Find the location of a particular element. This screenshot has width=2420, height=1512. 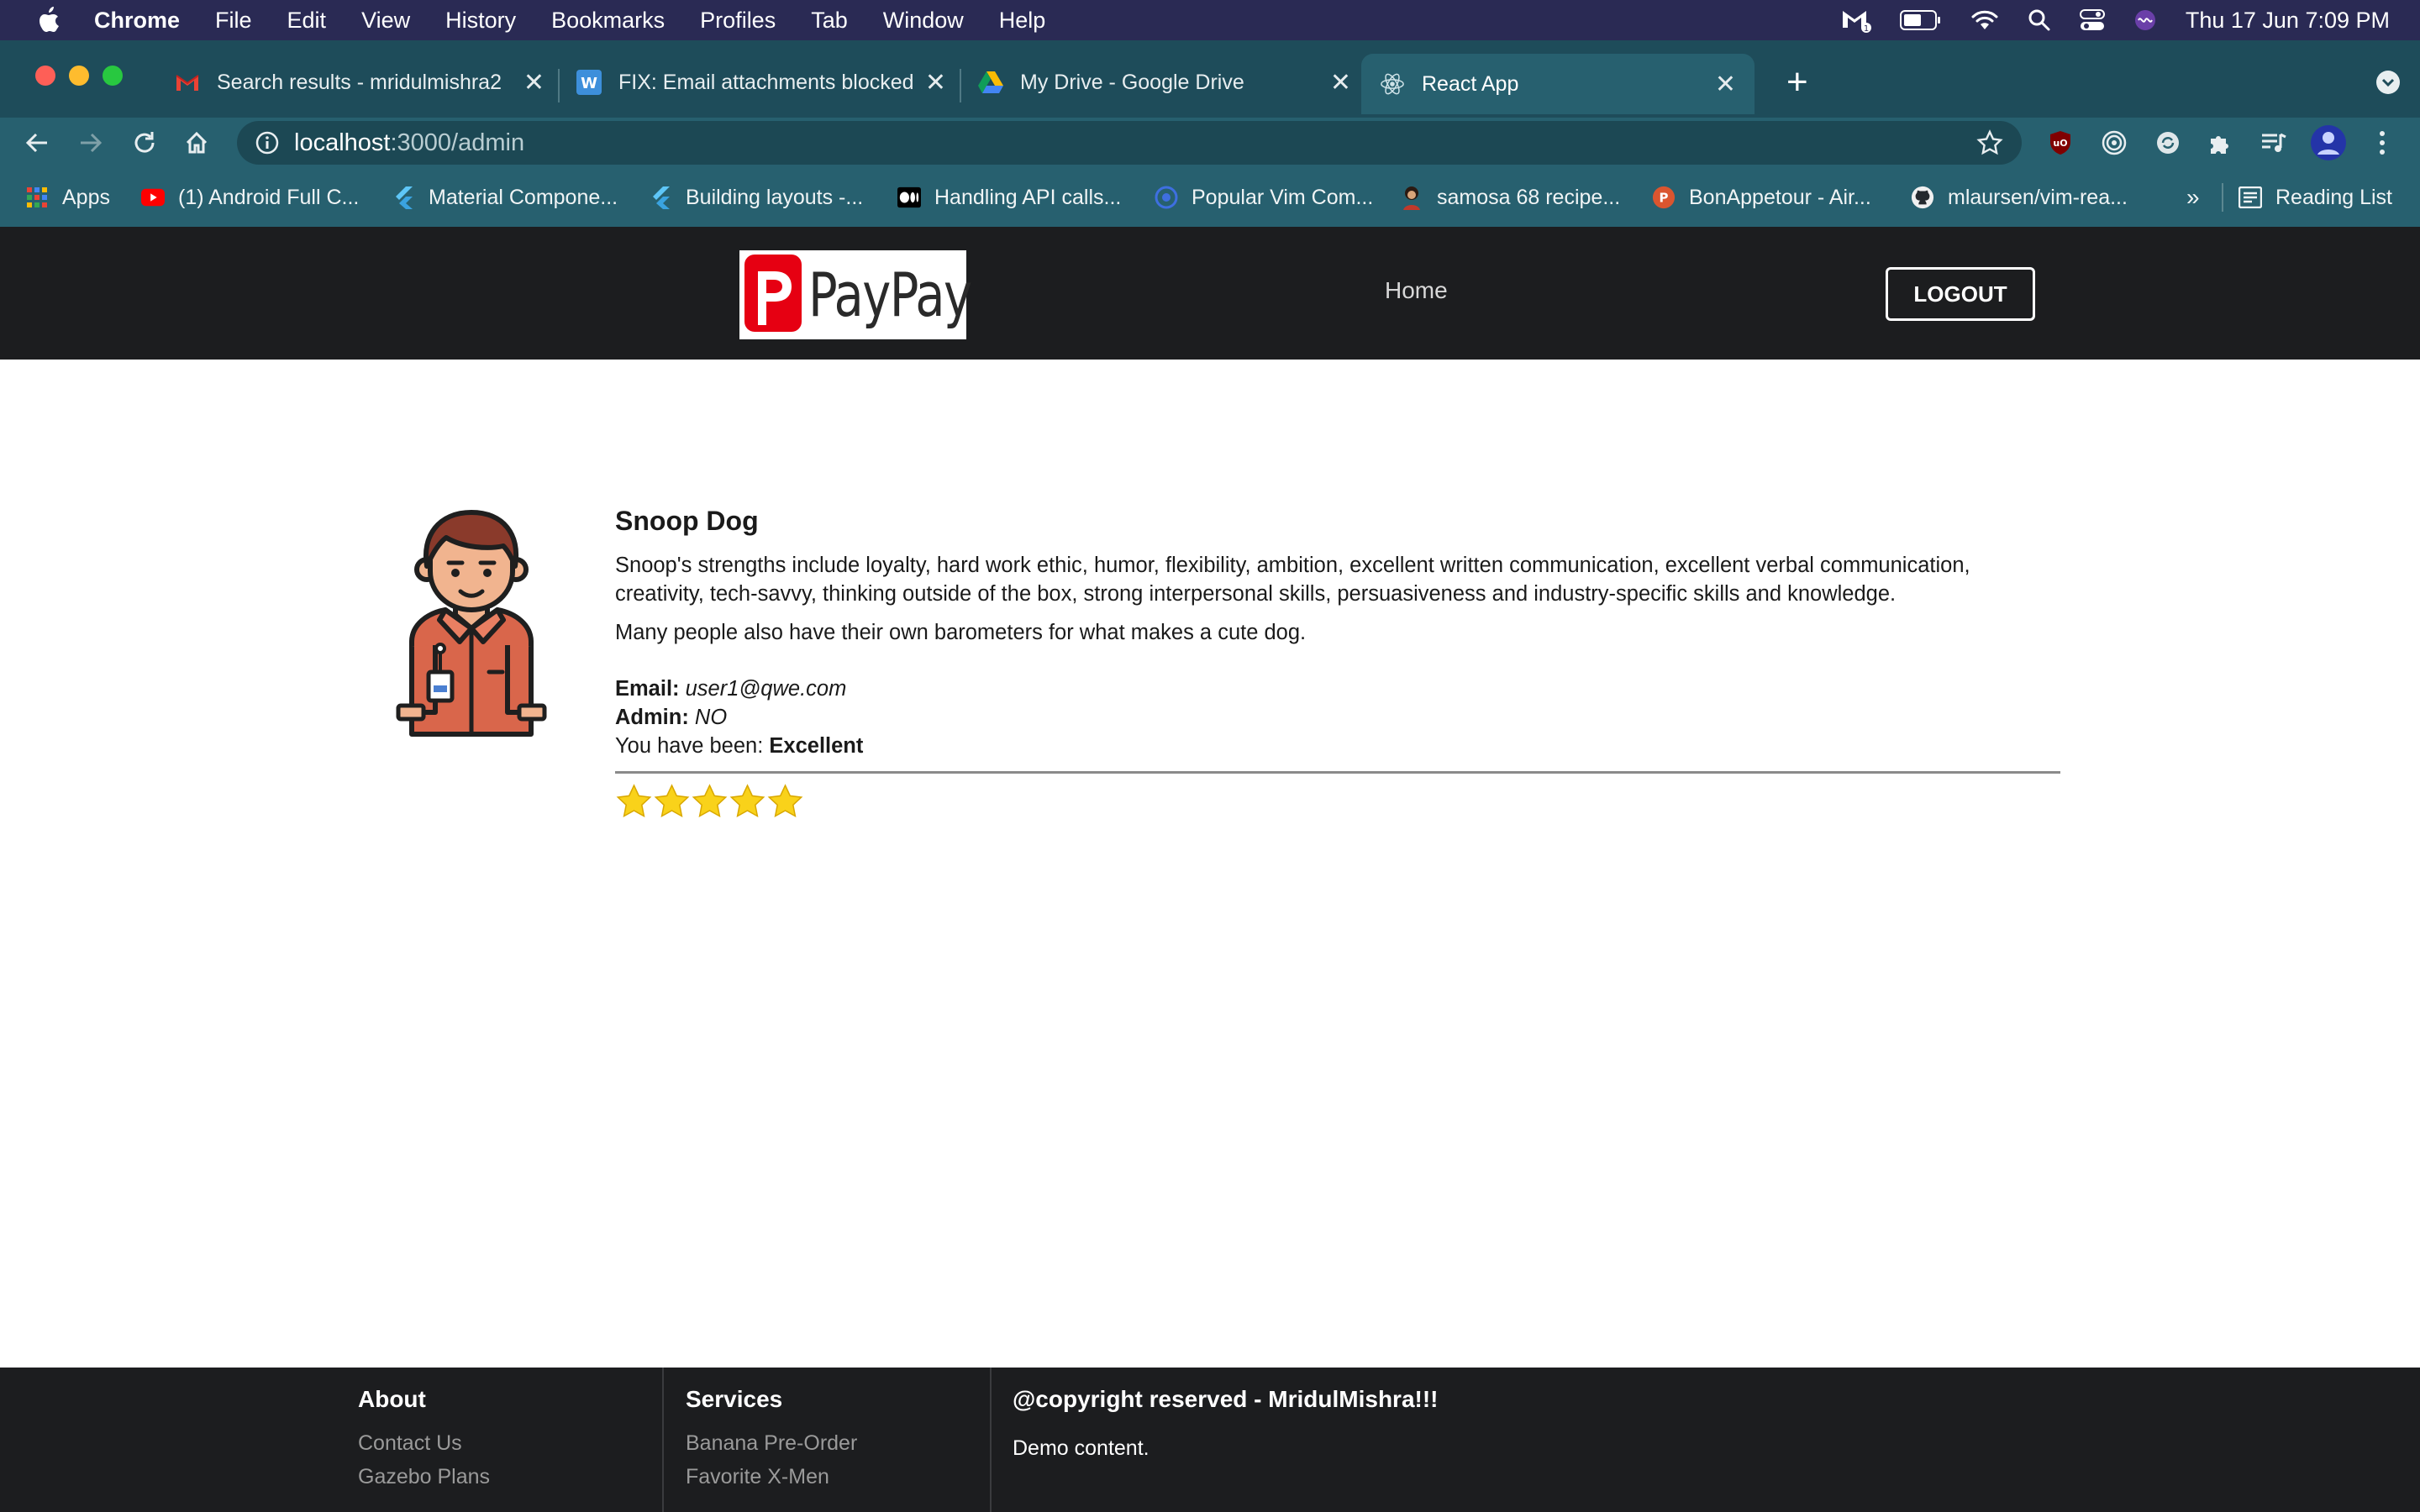

window-controls is located at coordinates (85, 76).